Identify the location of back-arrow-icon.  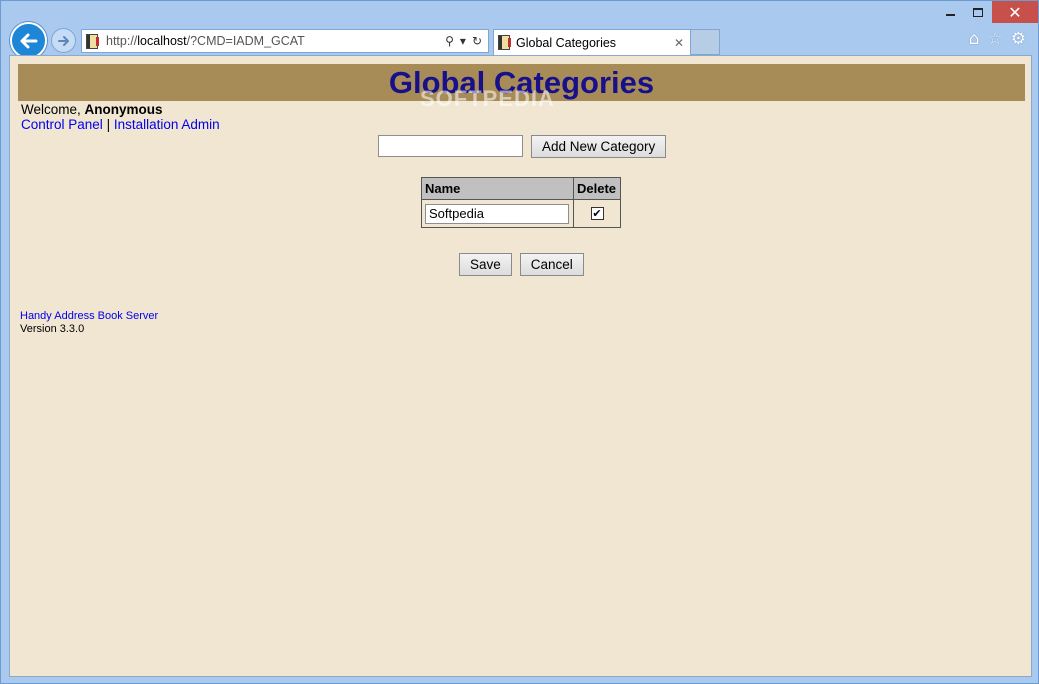
(28, 40).